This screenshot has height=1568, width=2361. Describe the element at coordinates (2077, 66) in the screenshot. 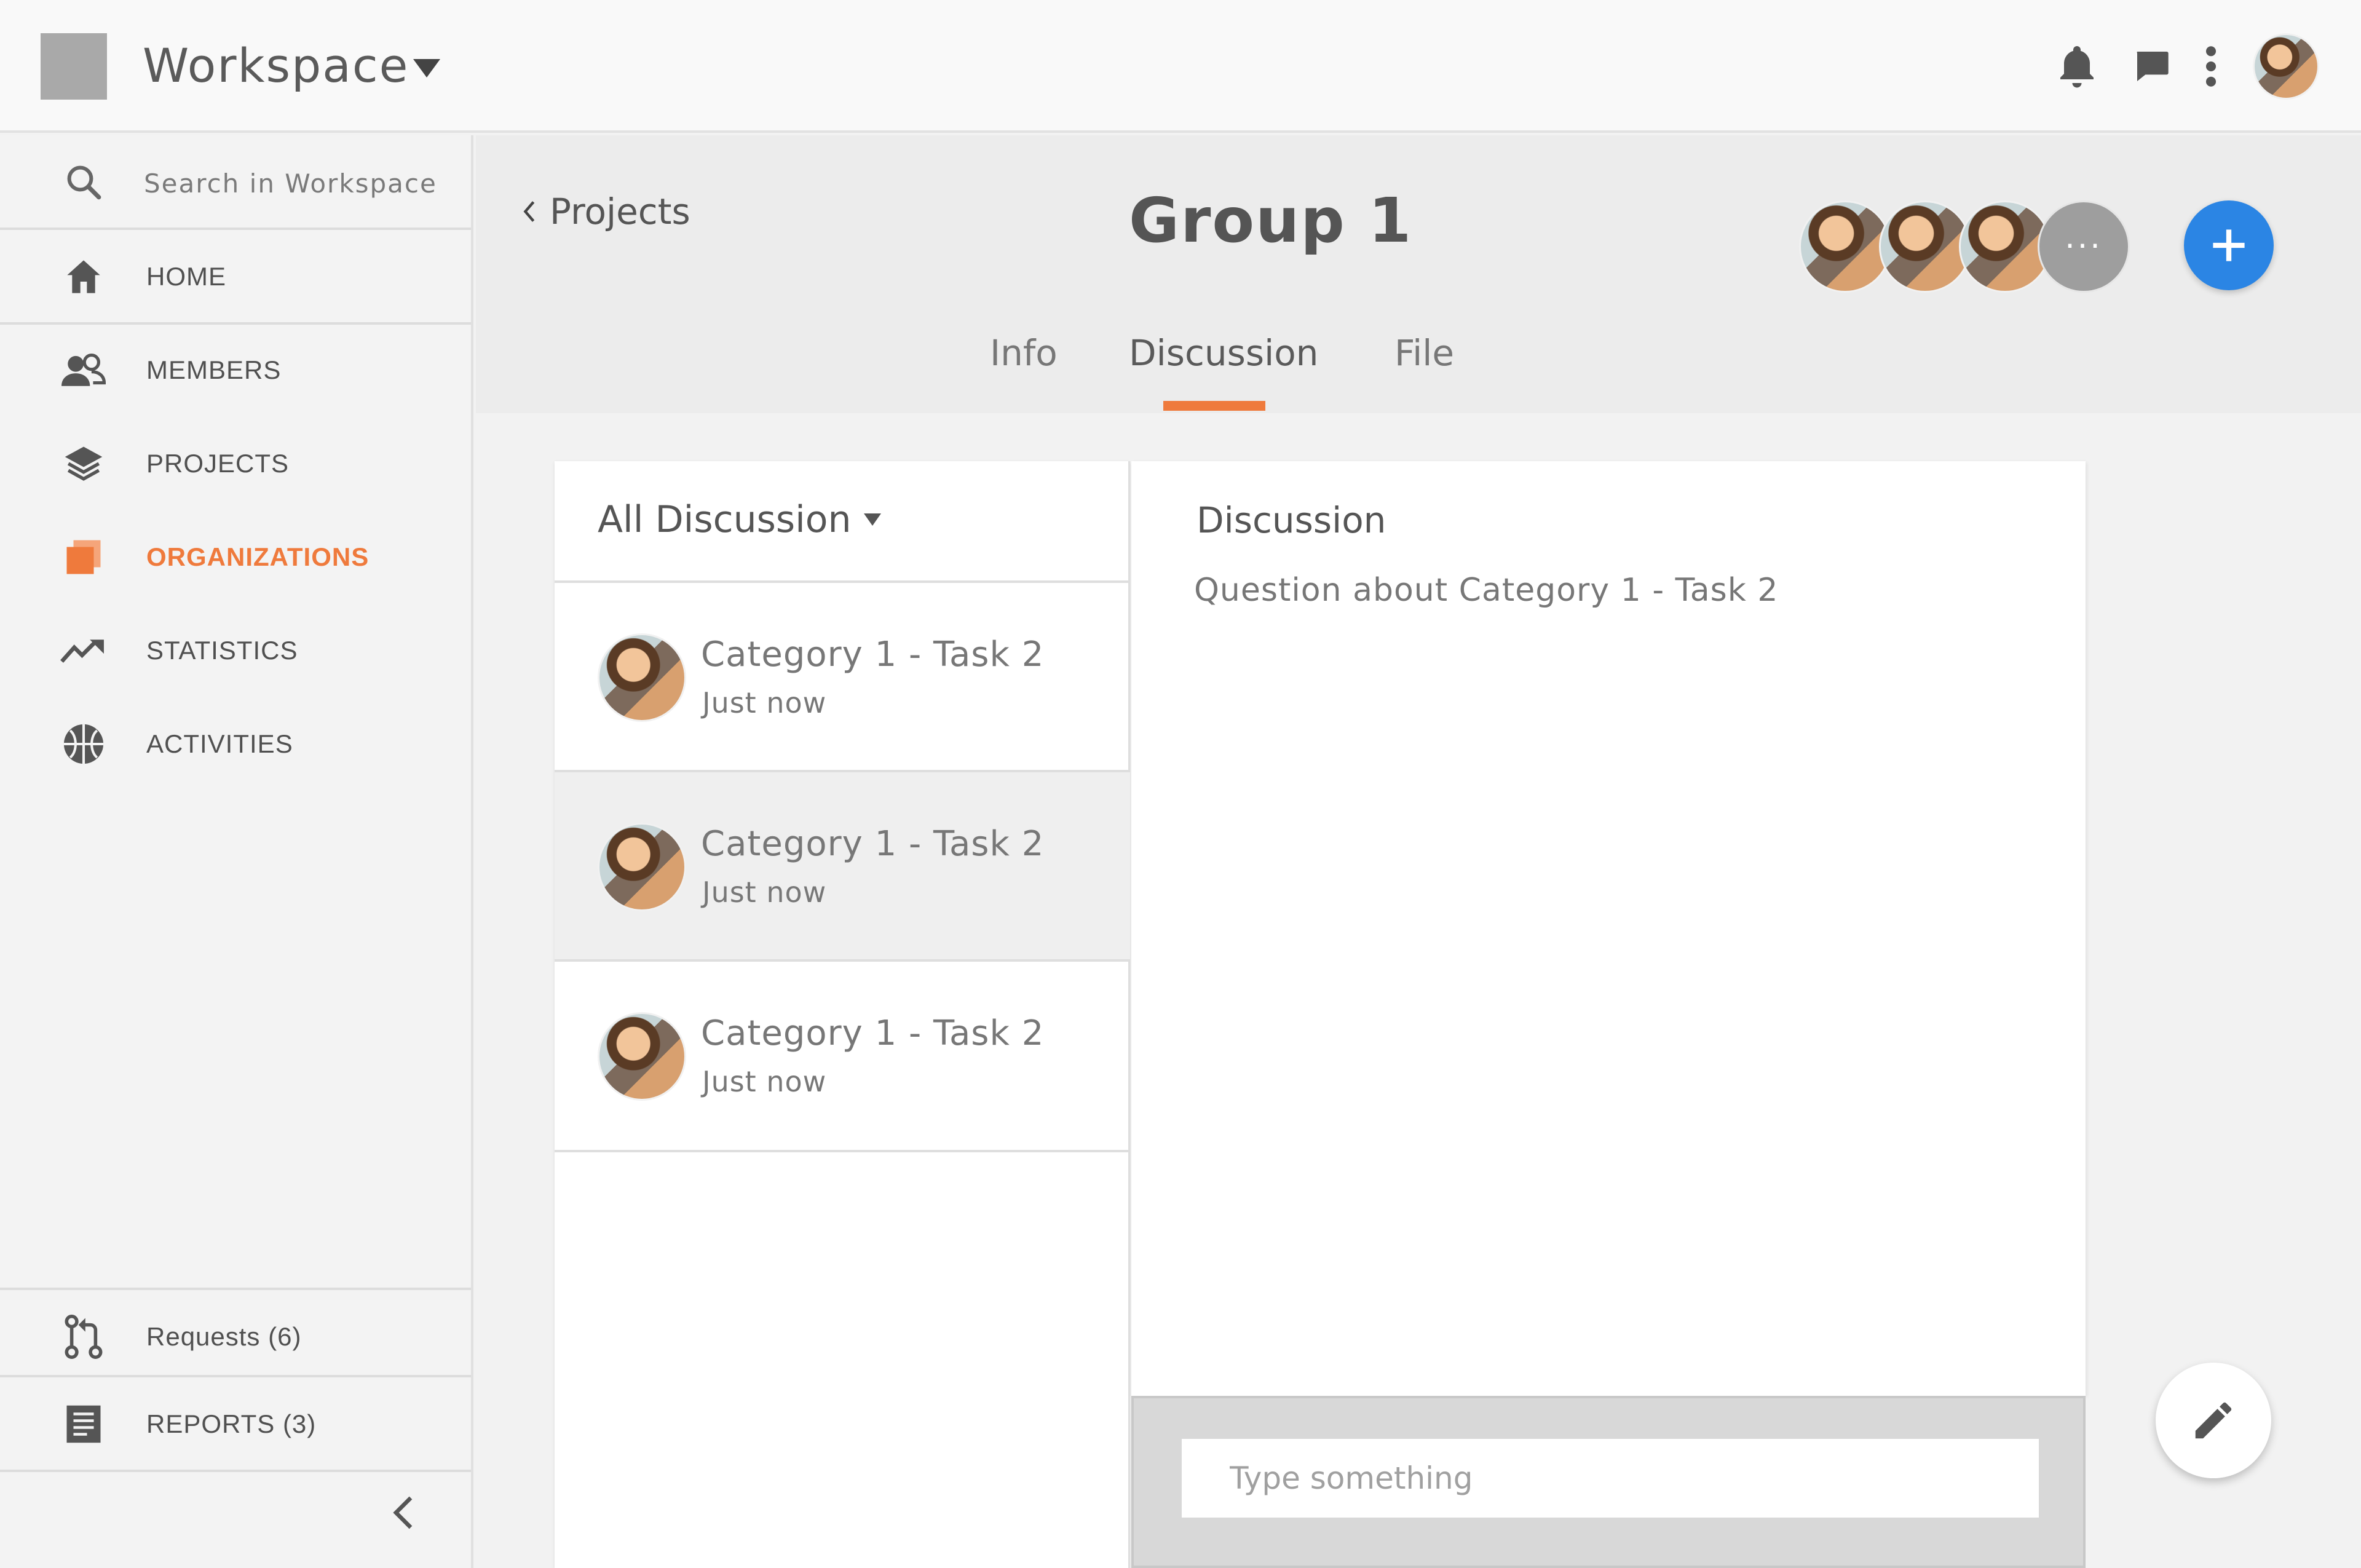

I see `bell-icon` at that location.